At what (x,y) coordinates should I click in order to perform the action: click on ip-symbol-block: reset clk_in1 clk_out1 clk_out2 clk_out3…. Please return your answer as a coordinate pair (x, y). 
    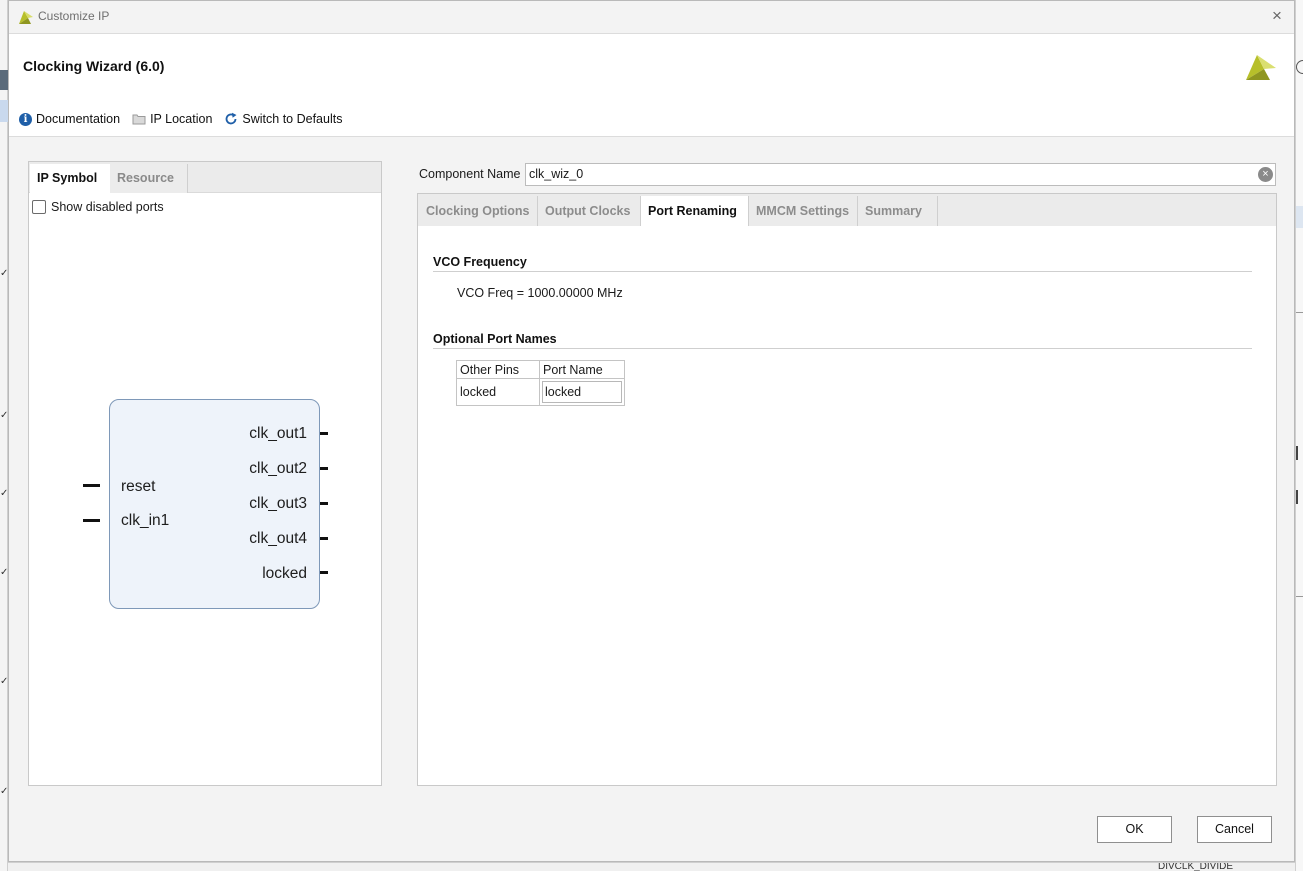
    Looking at the image, I should click on (214, 504).